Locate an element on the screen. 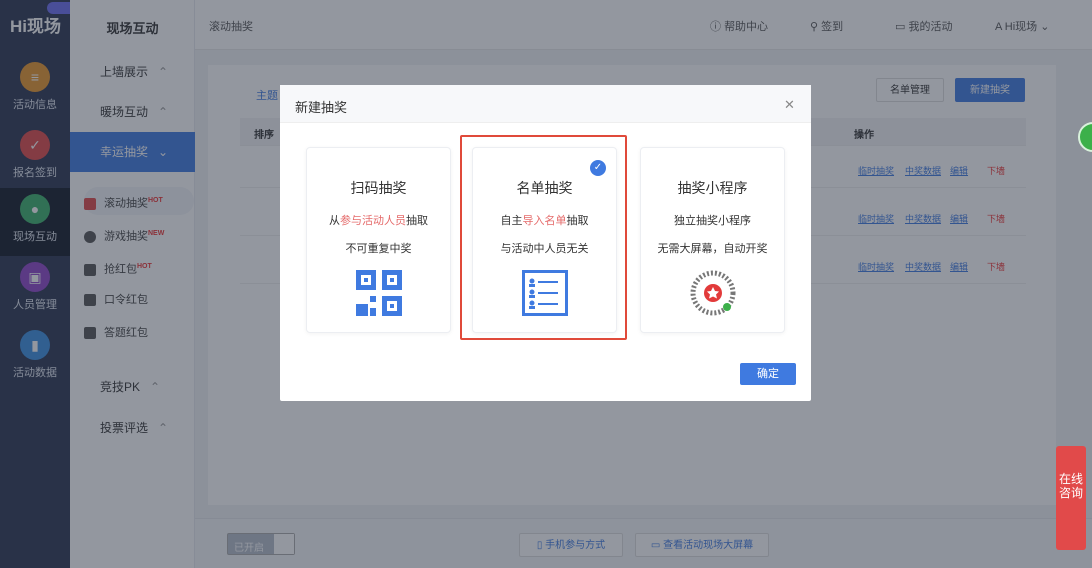  card-desc: 独立抽奖小程序 is located at coordinates (712, 221).